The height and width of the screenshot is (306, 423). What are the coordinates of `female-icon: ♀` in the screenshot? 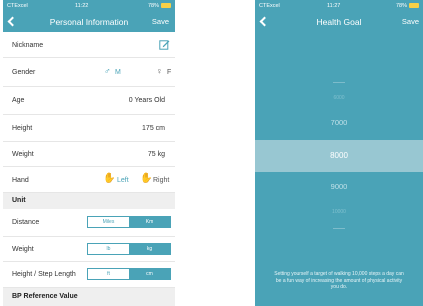 It's located at (159, 71).